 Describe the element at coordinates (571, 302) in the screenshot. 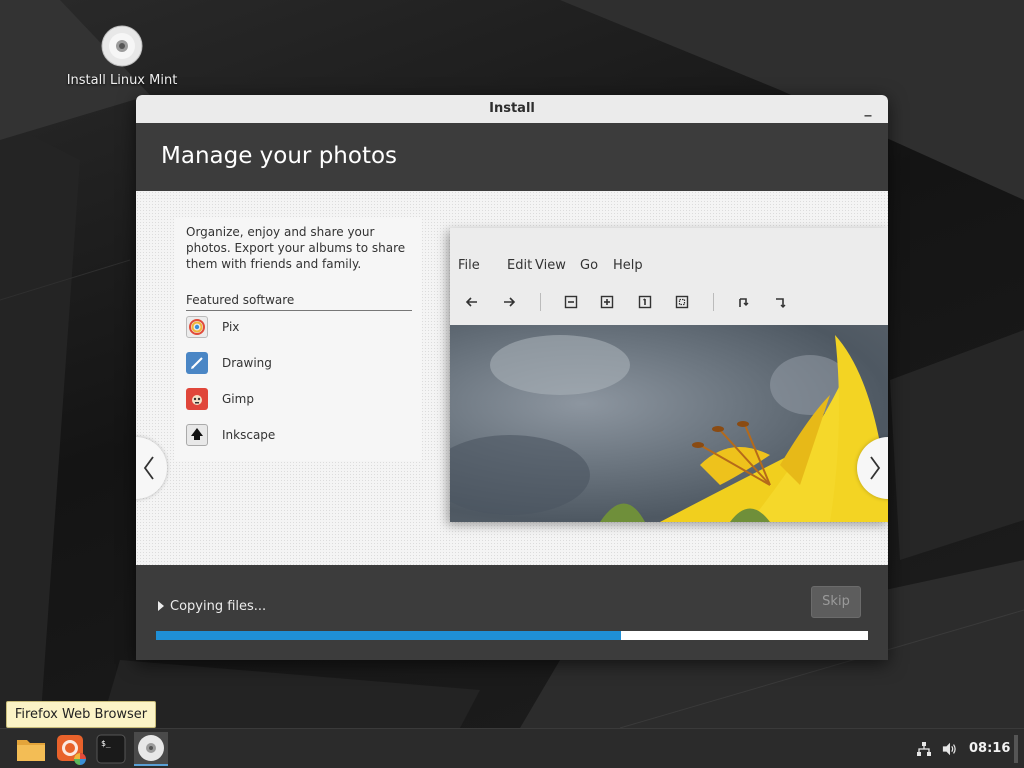

I see `zoom-out-icon` at that location.